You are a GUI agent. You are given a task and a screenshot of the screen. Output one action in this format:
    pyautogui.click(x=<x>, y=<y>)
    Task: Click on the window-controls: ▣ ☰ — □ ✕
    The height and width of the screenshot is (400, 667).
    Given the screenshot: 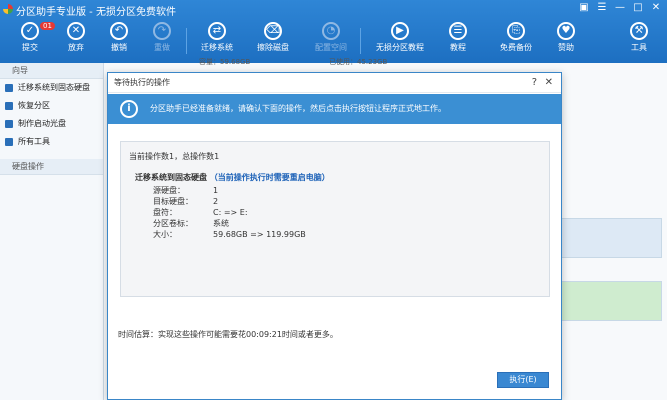 What is the action you would take?
    pyautogui.click(x=620, y=7)
    